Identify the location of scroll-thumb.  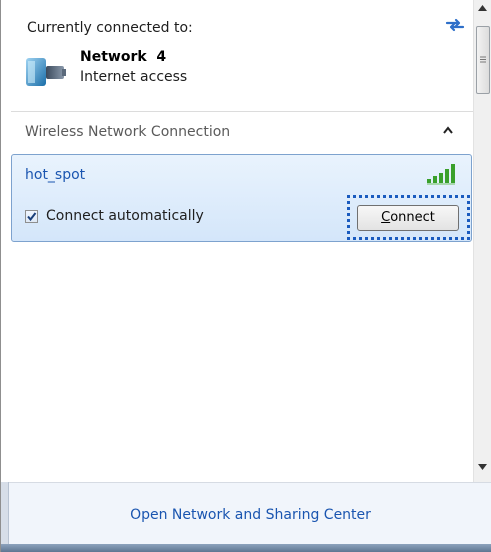
(483, 60).